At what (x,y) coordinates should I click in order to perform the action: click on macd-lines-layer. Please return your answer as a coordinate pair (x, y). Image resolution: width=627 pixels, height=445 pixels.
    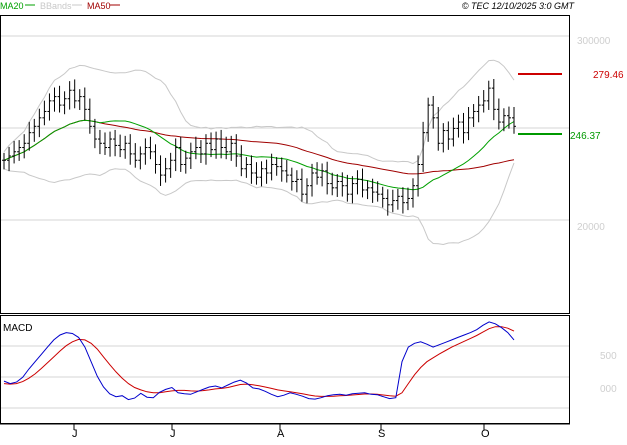
    Looking at the image, I should click on (259, 361).